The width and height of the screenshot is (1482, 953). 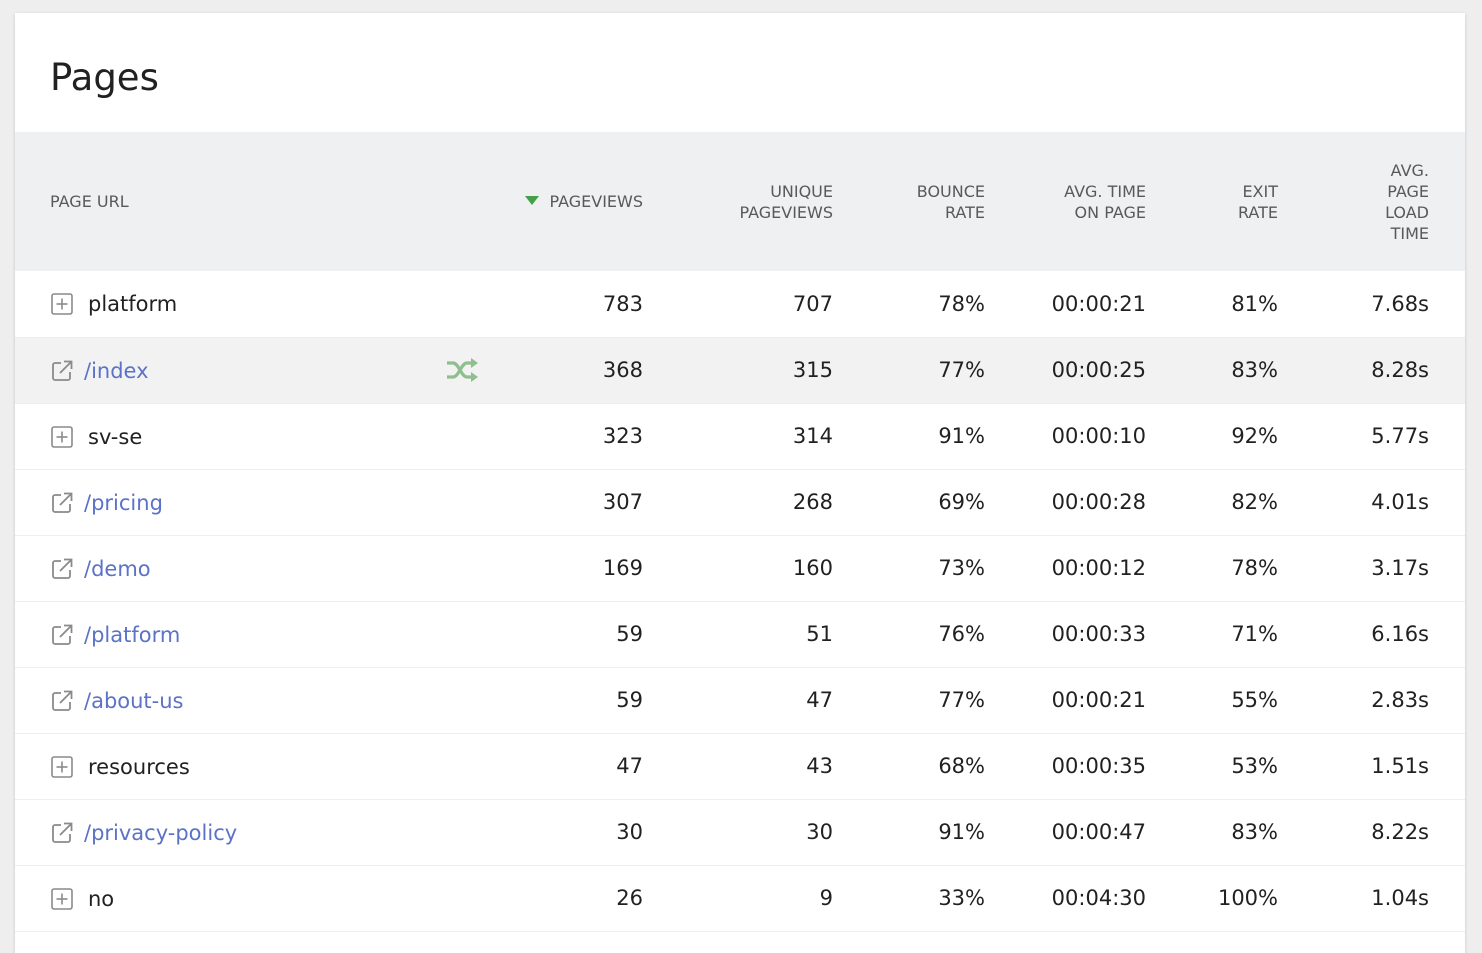 I want to click on cell-unique: 30, so click(x=819, y=832).